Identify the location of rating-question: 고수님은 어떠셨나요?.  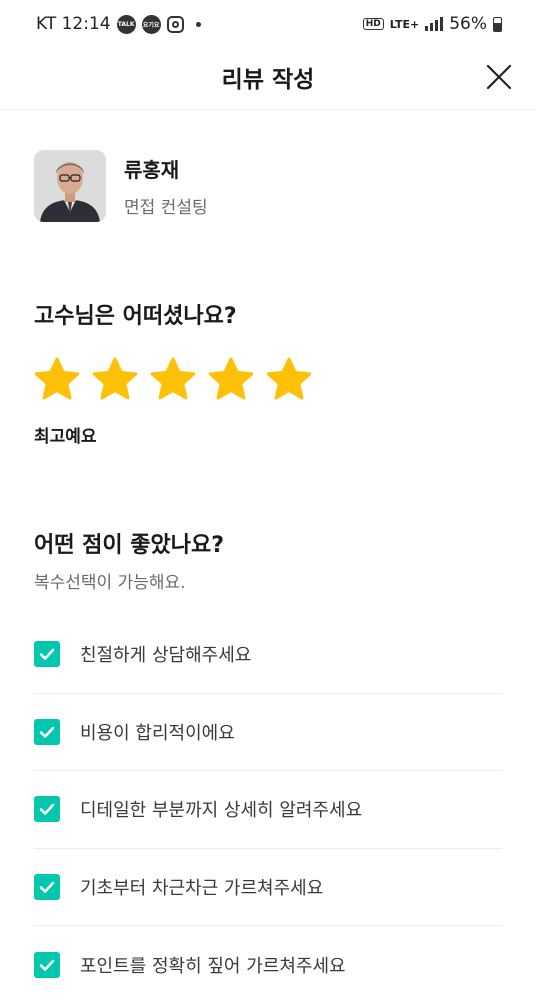
(135, 316).